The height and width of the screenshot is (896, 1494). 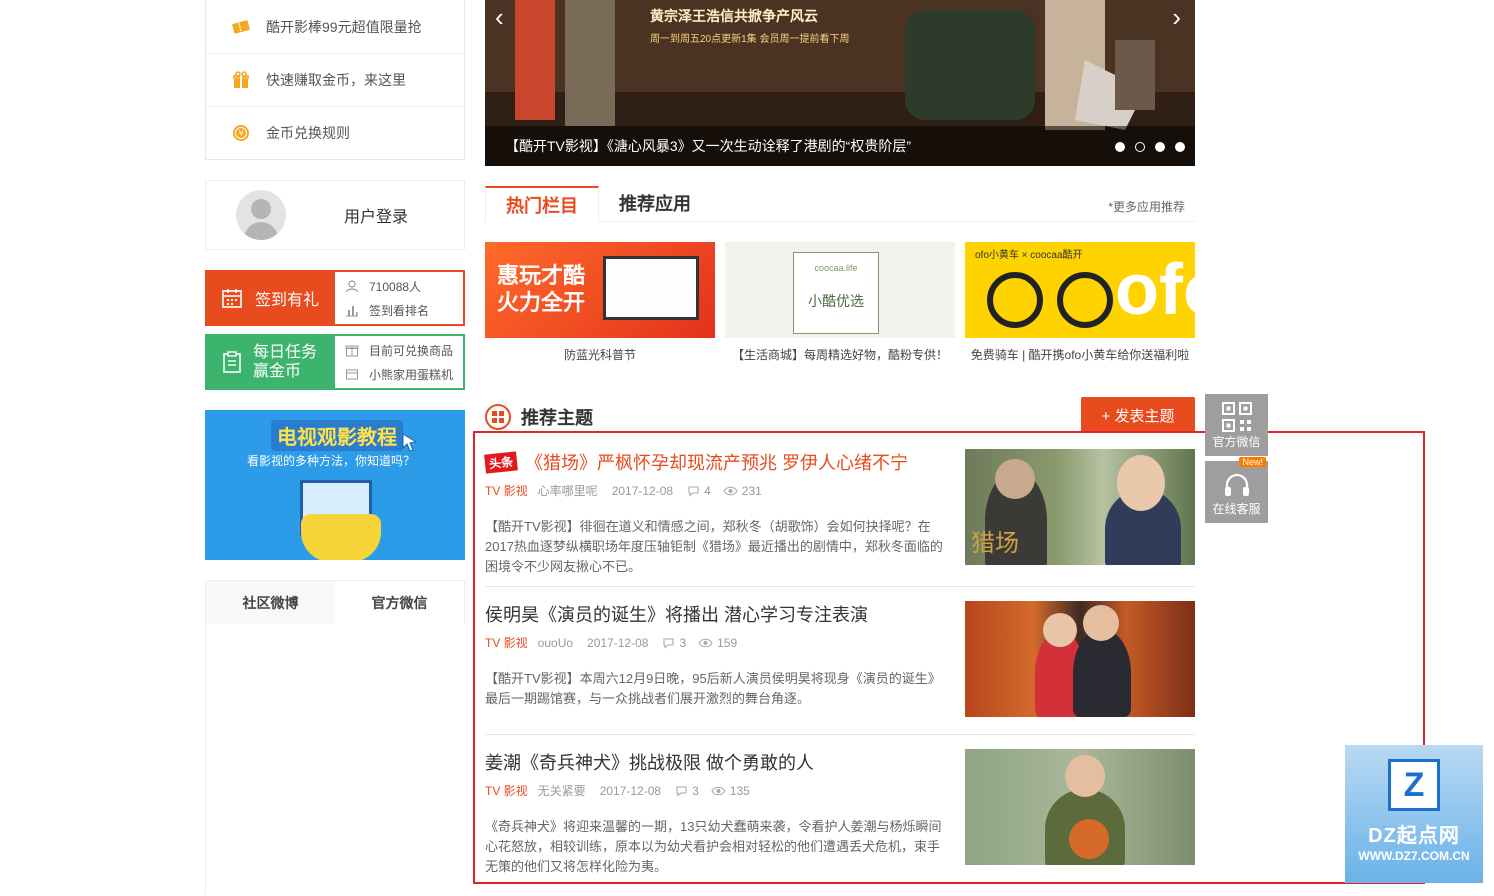 I want to click on promo-text: 火力全开, so click(x=541, y=302).